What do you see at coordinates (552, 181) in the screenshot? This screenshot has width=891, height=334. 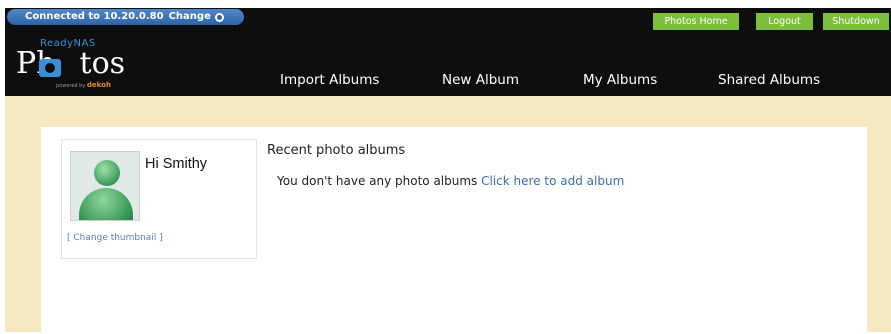 I see `add-album-link: Click here to add album` at bounding box center [552, 181].